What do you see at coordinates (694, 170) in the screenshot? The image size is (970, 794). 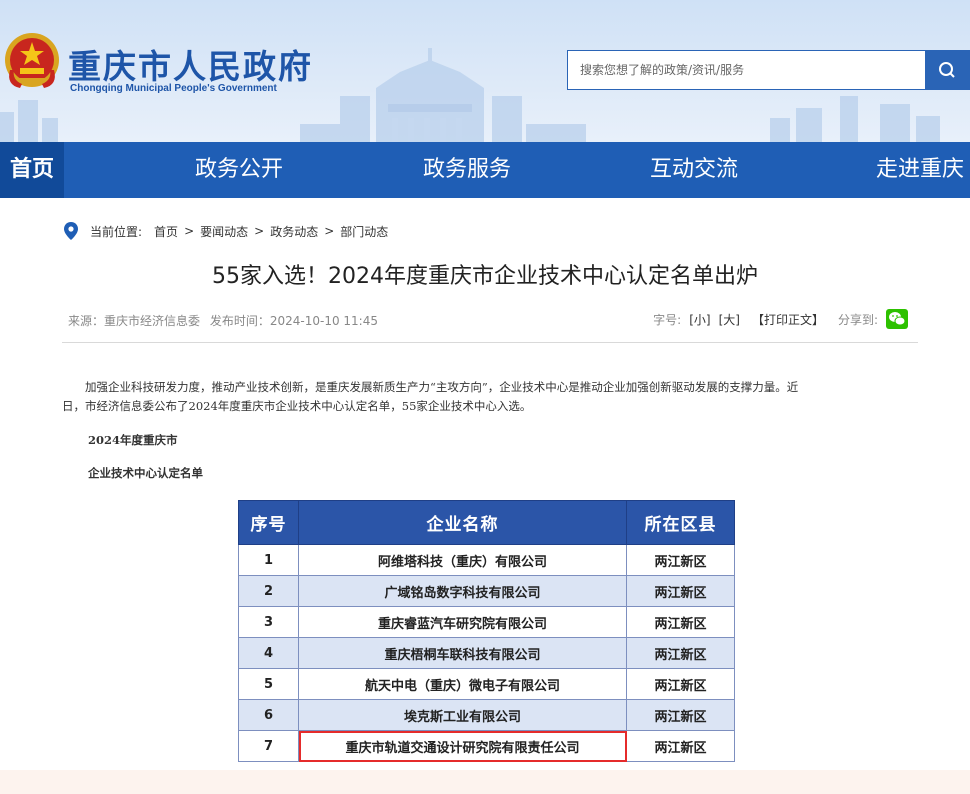 I see `nav-interaction: 互动交流` at bounding box center [694, 170].